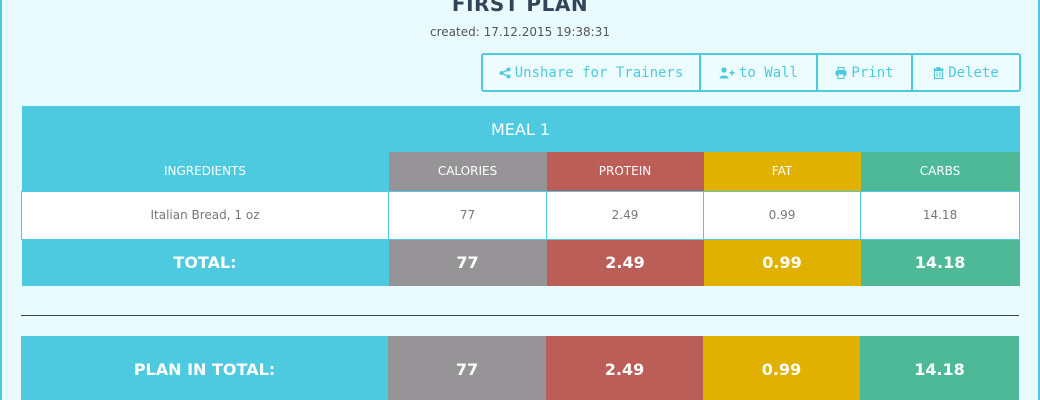 The image size is (1040, 400). What do you see at coordinates (782, 215) in the screenshot?
I see `ingredient-fat: 0.99` at bounding box center [782, 215].